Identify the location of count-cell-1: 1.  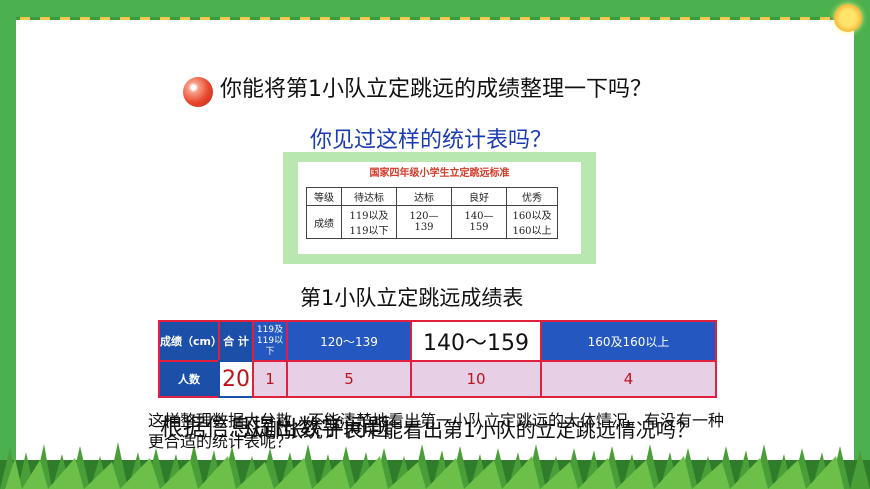
(270, 379).